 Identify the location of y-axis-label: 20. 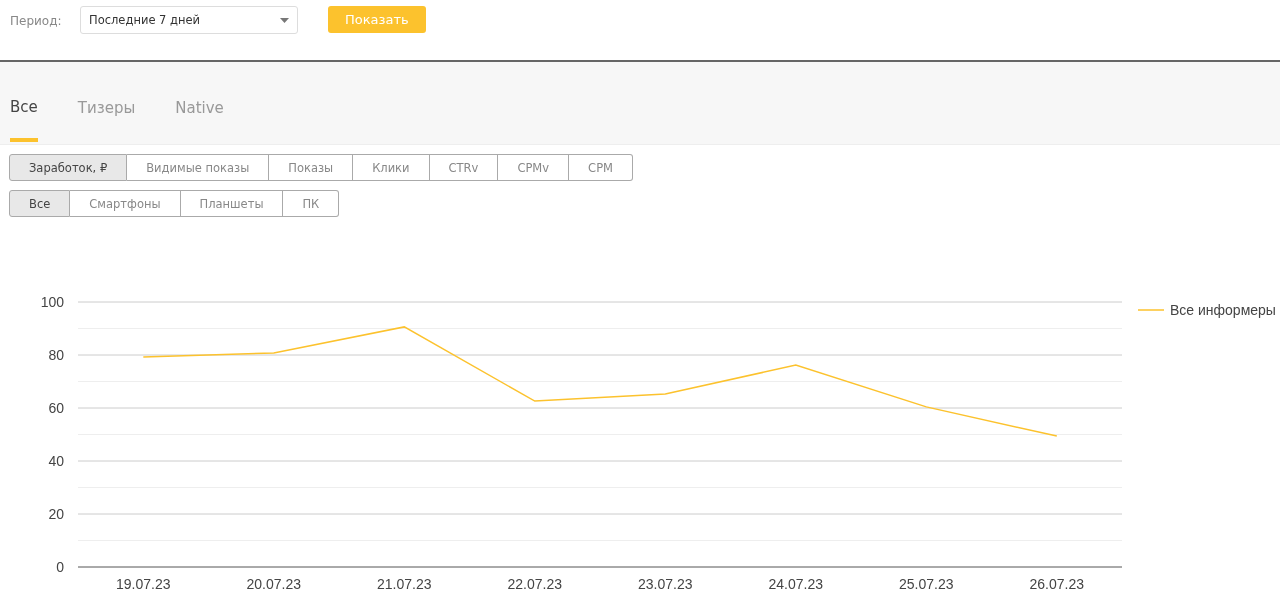
(56, 514).